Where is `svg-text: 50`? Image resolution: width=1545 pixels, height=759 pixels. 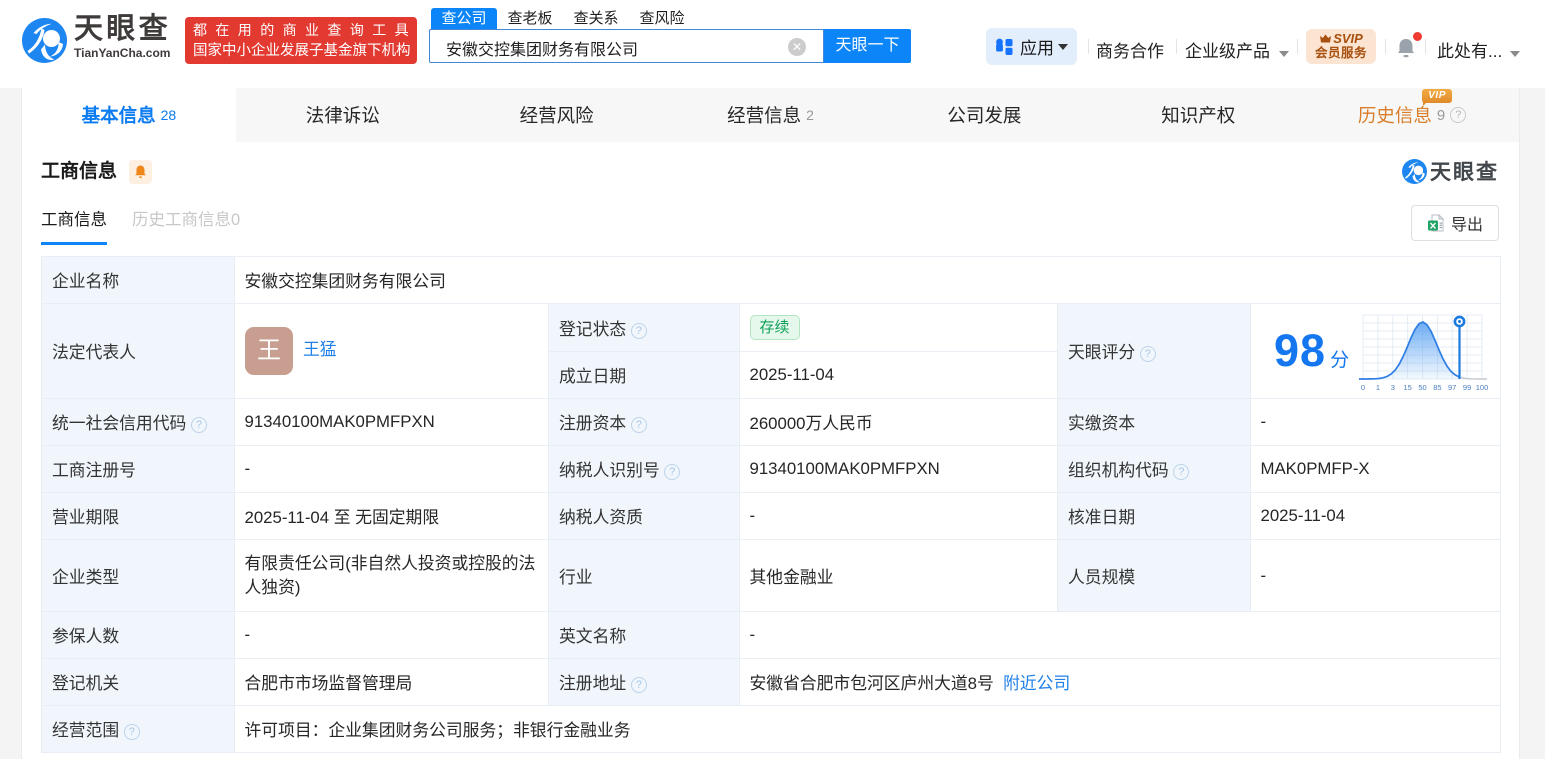 svg-text: 50 is located at coordinates (1422, 387).